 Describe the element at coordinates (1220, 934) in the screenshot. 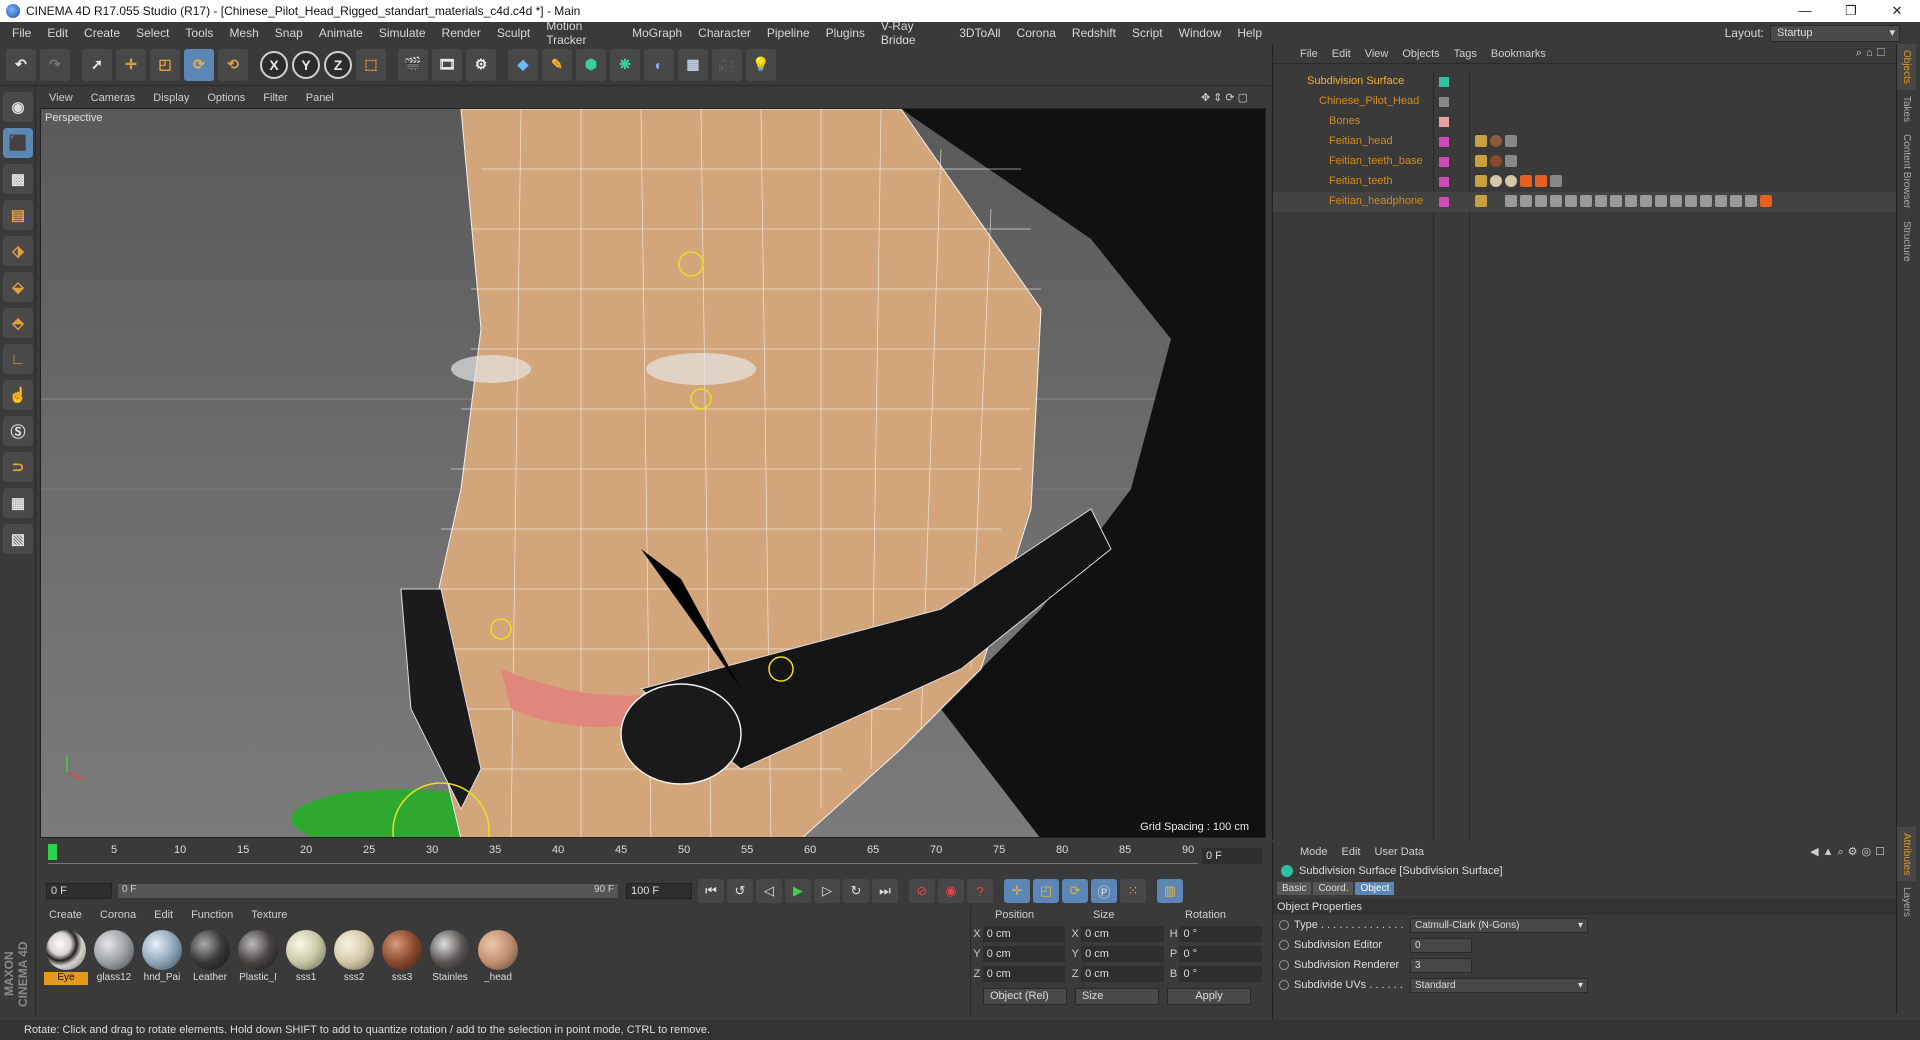

I see `rotation-h-field: 0 °` at that location.